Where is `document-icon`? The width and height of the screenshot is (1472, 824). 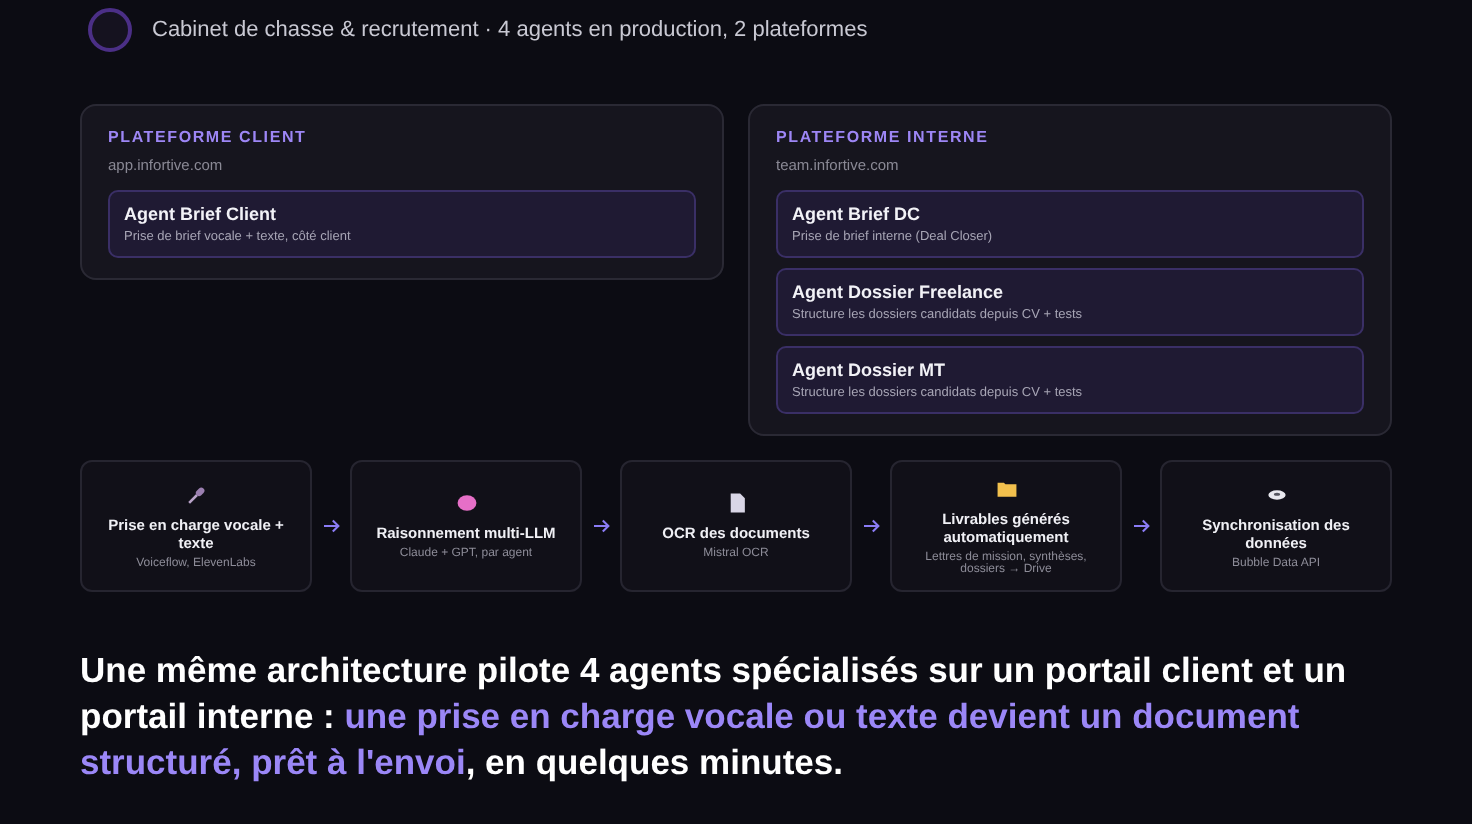
document-icon is located at coordinates (736, 503).